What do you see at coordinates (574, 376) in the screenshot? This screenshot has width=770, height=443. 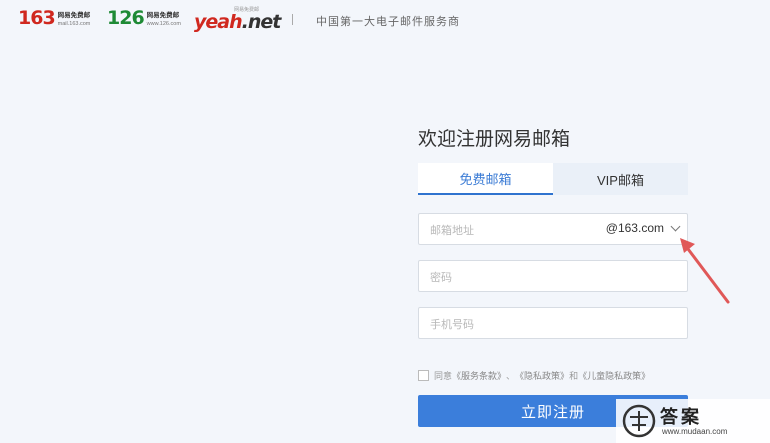 I see `agreement-and: 和` at bounding box center [574, 376].